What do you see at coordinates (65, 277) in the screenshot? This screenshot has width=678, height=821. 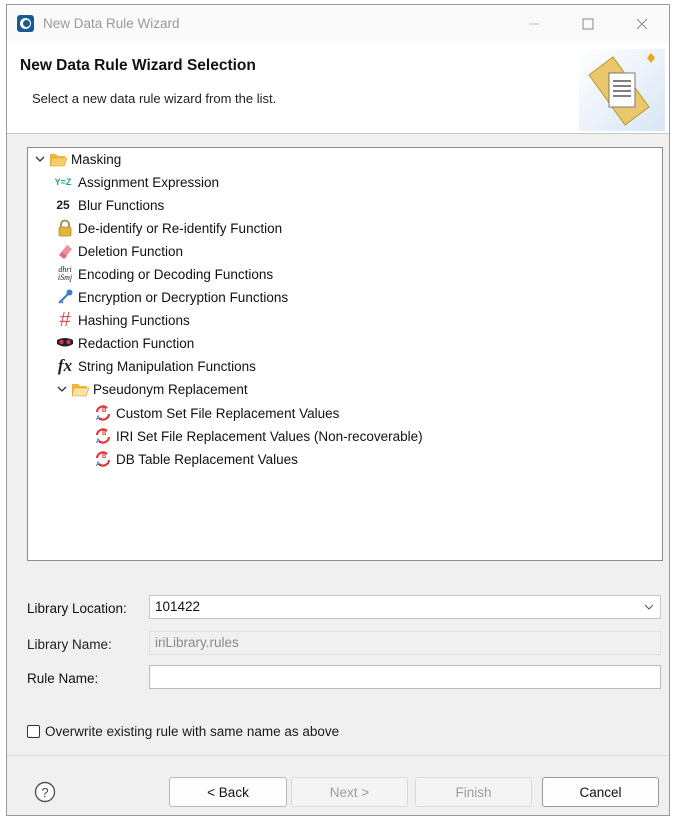 I see `encoding-icon-bottom: iSmj` at bounding box center [65, 277].